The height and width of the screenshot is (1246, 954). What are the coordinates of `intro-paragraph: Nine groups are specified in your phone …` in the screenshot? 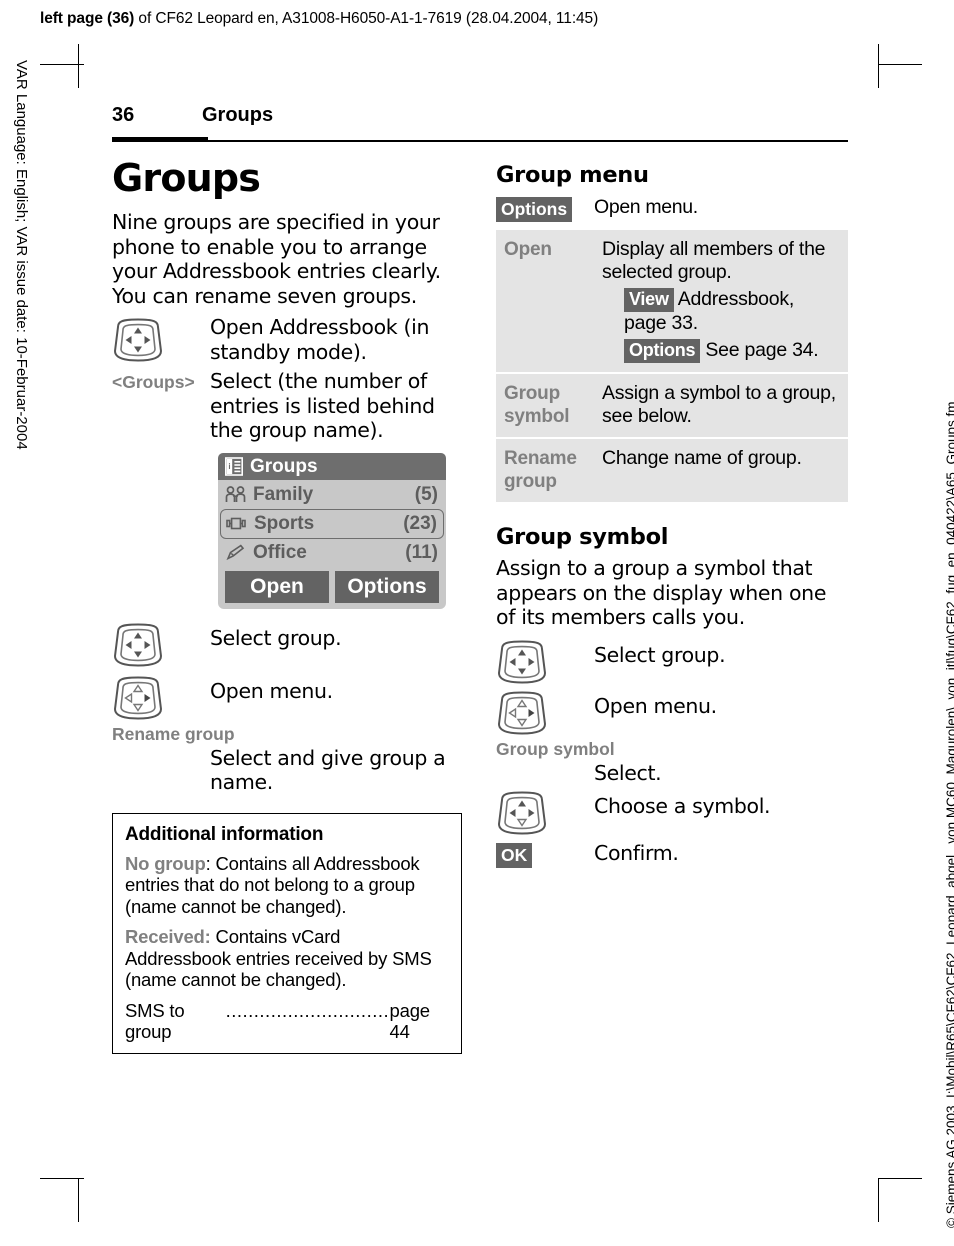 It's located at (276, 259).